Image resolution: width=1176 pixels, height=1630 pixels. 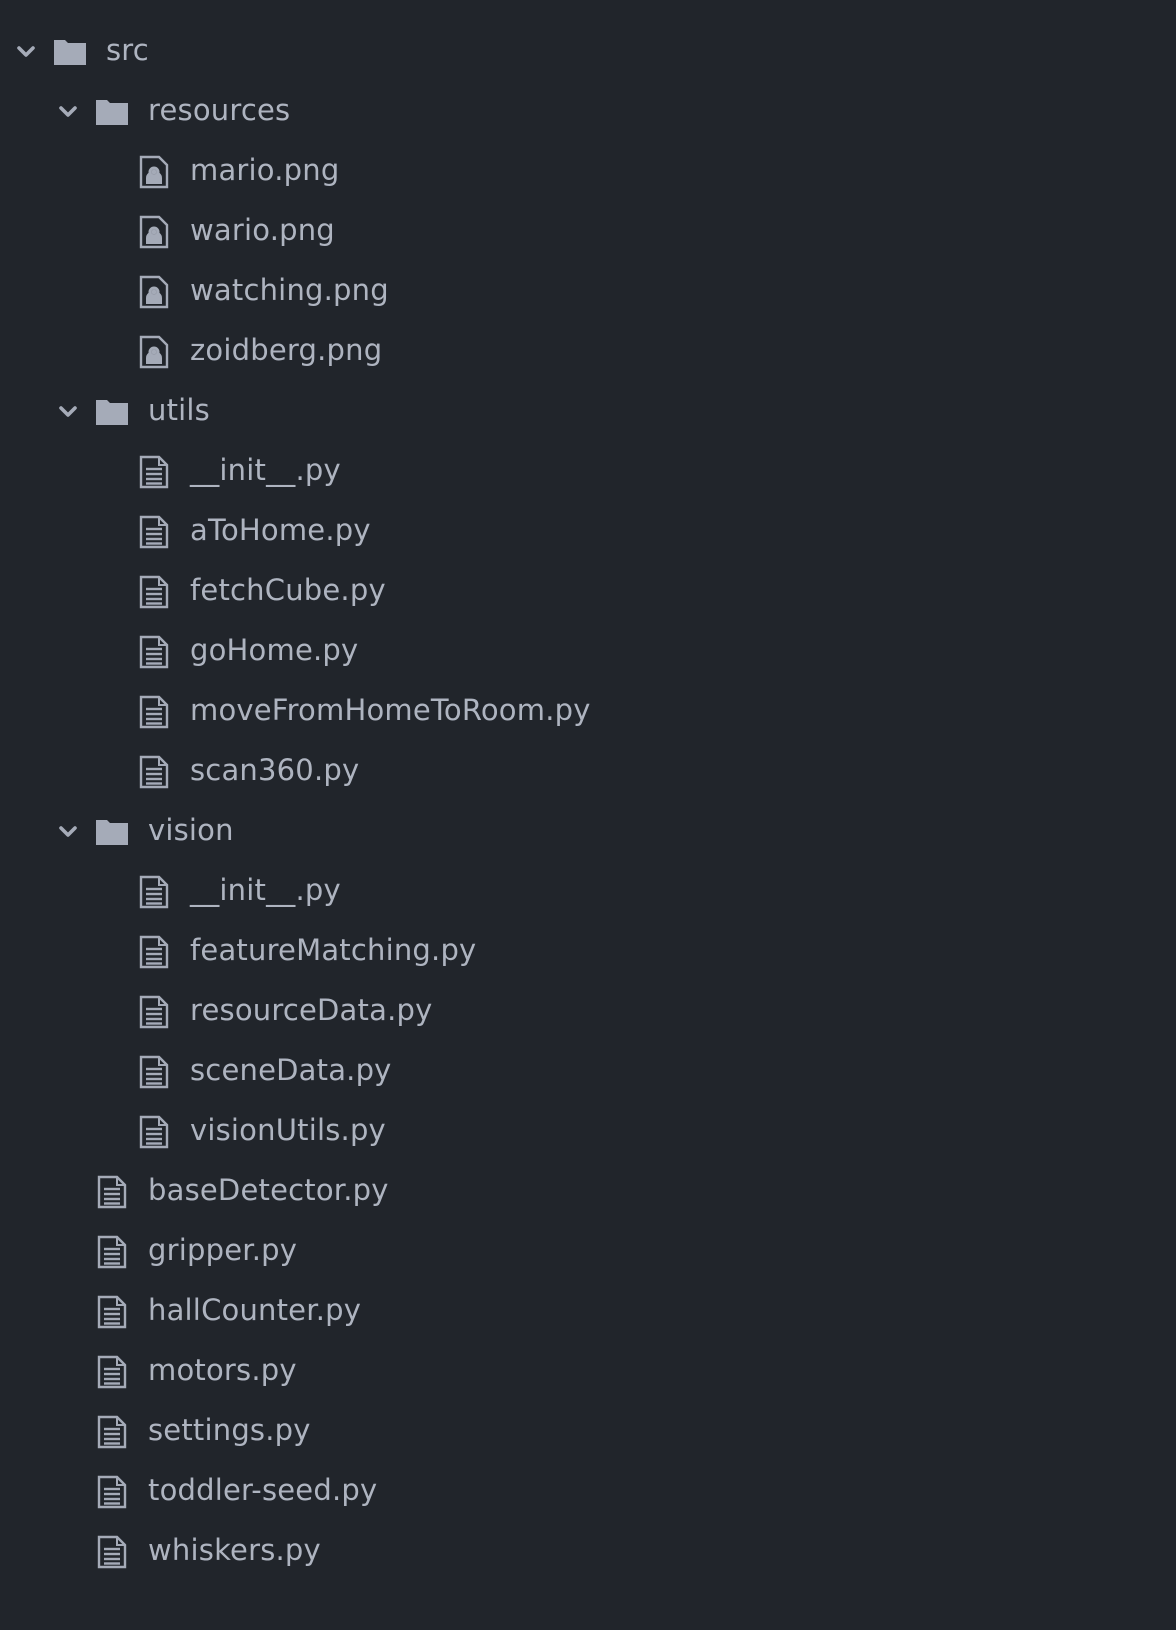 I want to click on file-label: sceneData.py, so click(x=291, y=1070).